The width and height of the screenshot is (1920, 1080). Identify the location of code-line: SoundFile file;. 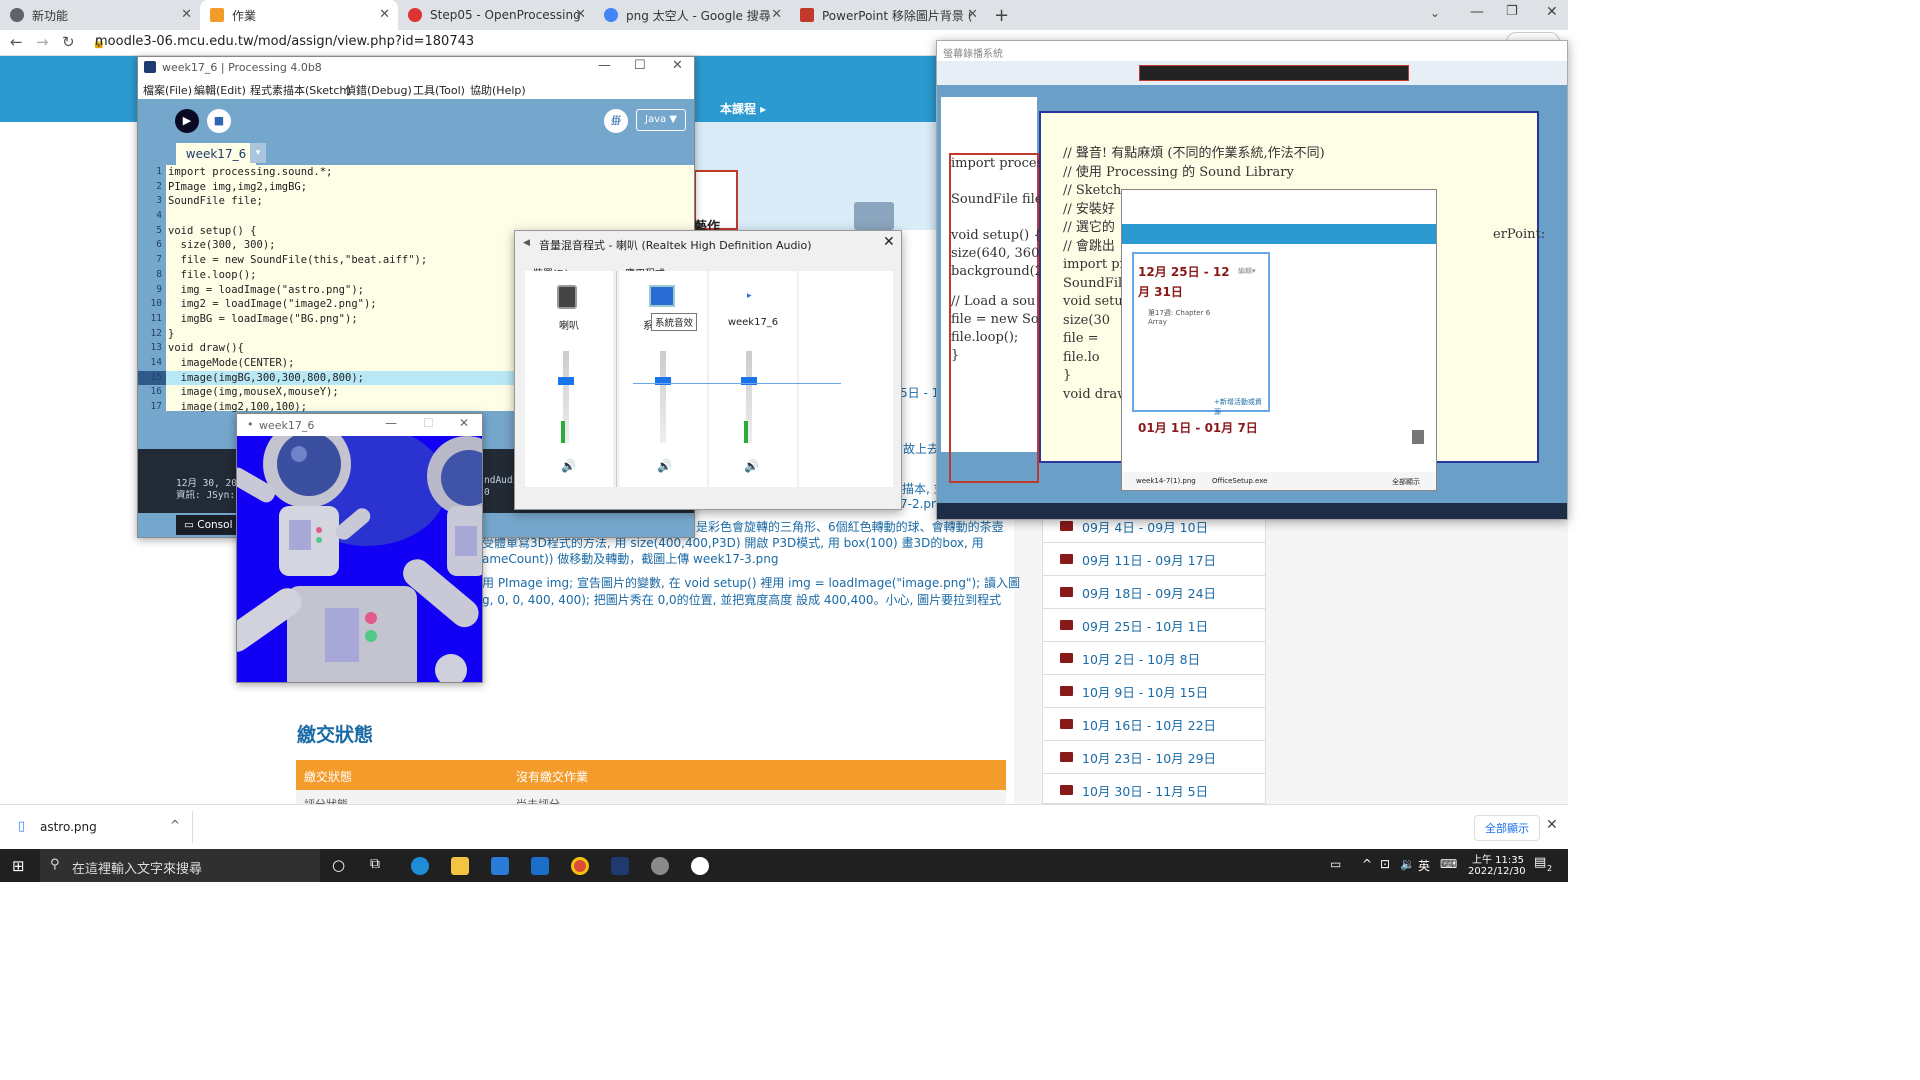
(419, 201).